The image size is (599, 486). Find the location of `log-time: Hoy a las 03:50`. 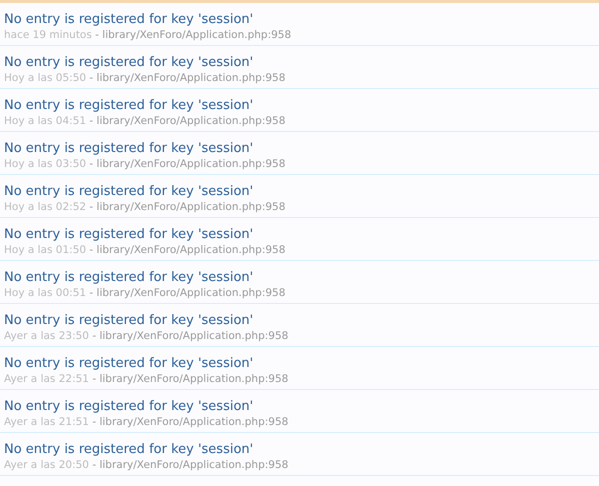

log-time: Hoy a las 03:50 is located at coordinates (45, 164).